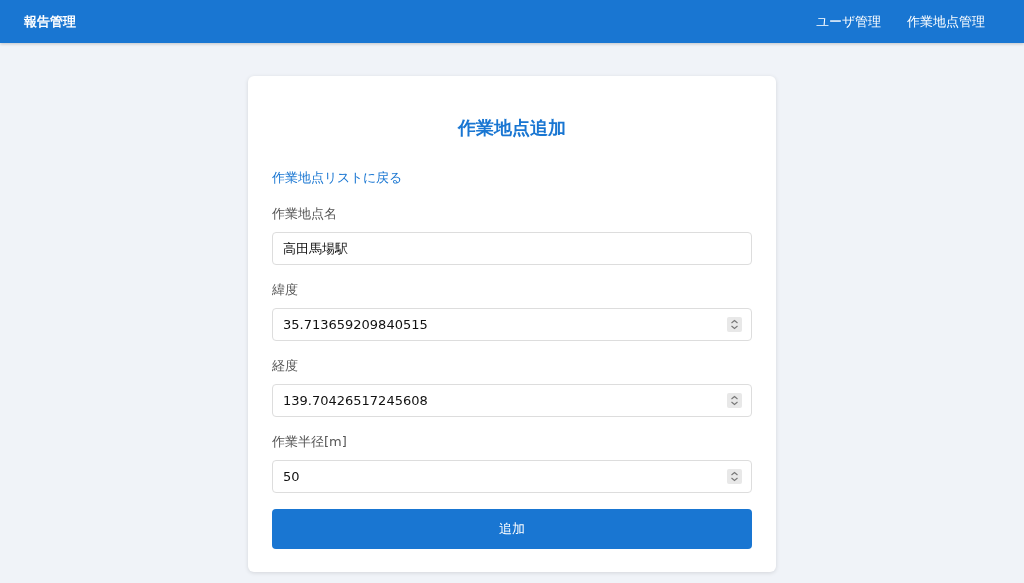  I want to click on field-label: 作業地点名, so click(305, 214).